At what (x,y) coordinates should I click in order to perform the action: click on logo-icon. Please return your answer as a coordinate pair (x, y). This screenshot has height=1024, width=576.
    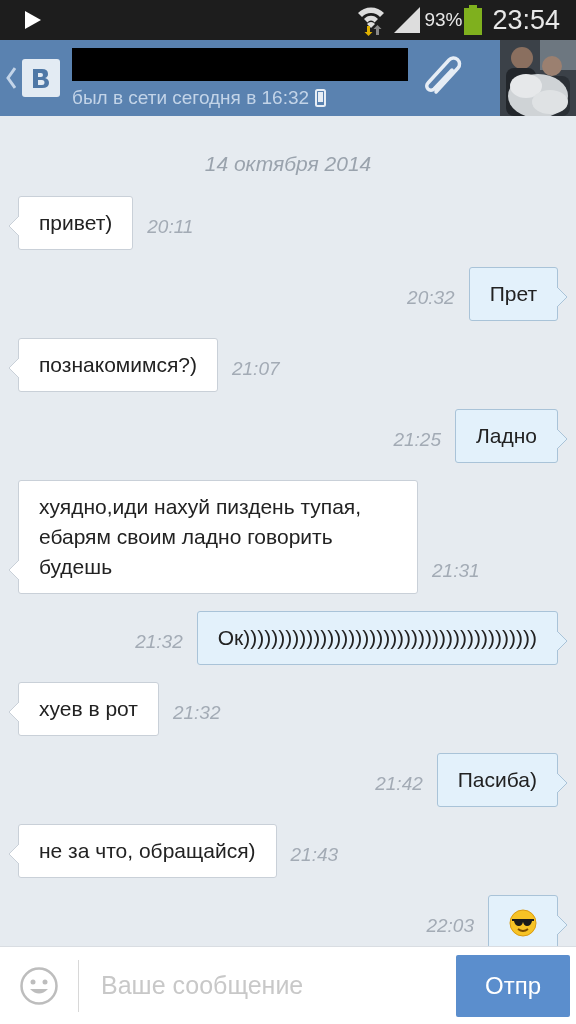
    Looking at the image, I should click on (41, 78).